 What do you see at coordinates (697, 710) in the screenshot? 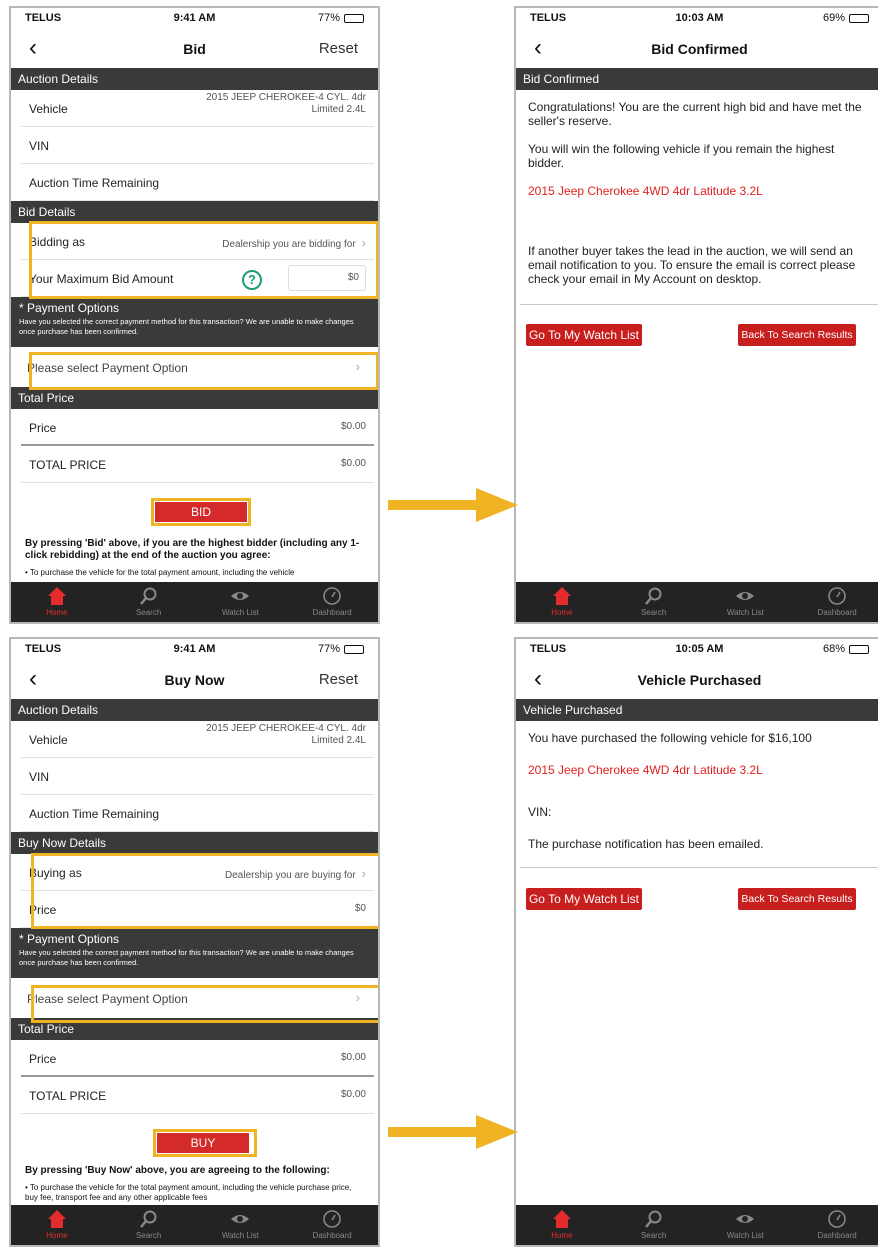
I see `vehicle-purchased-header: Vehicle Purchased` at bounding box center [697, 710].